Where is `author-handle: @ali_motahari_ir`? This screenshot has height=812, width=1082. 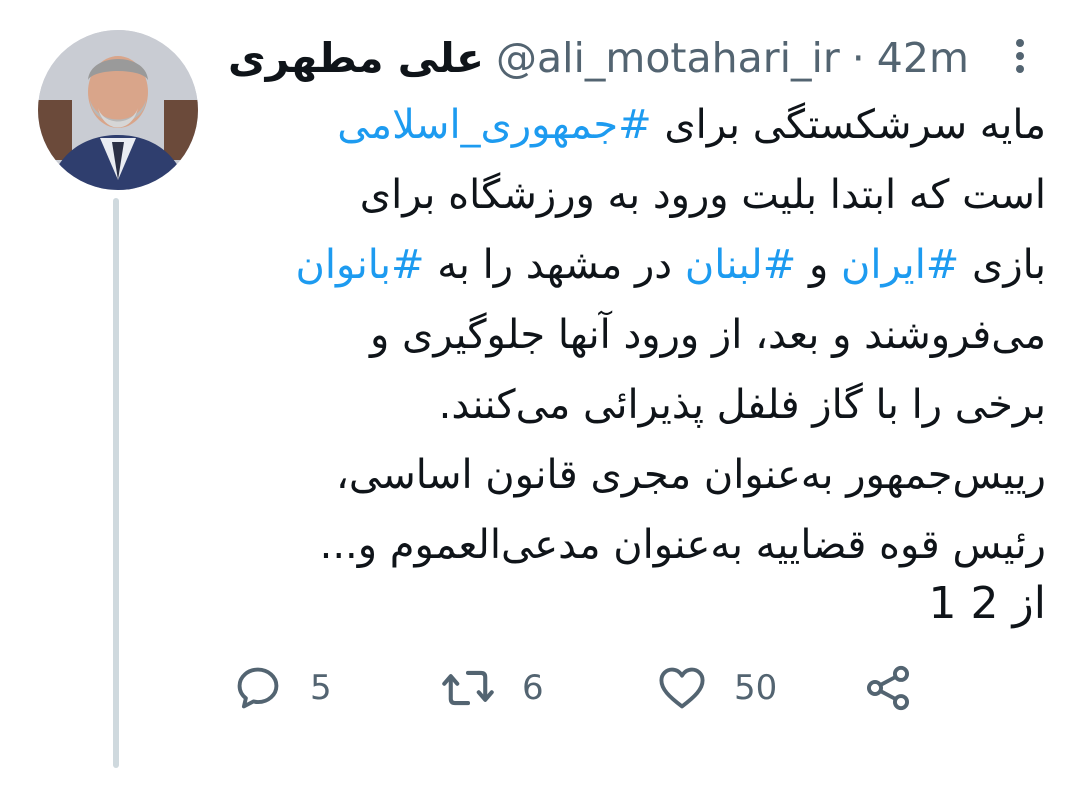 author-handle: @ali_motahari_ir is located at coordinates (668, 58).